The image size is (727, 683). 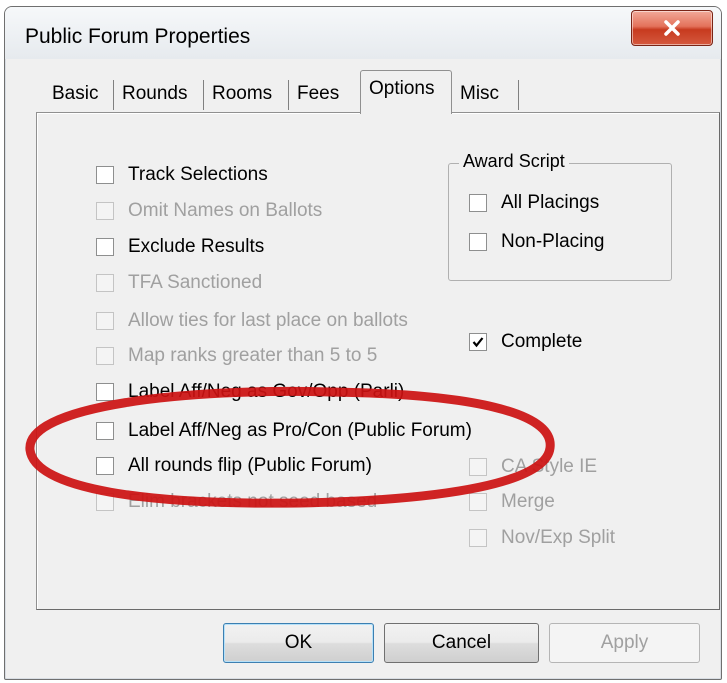 What do you see at coordinates (298, 643) in the screenshot?
I see `ok-button: OK` at bounding box center [298, 643].